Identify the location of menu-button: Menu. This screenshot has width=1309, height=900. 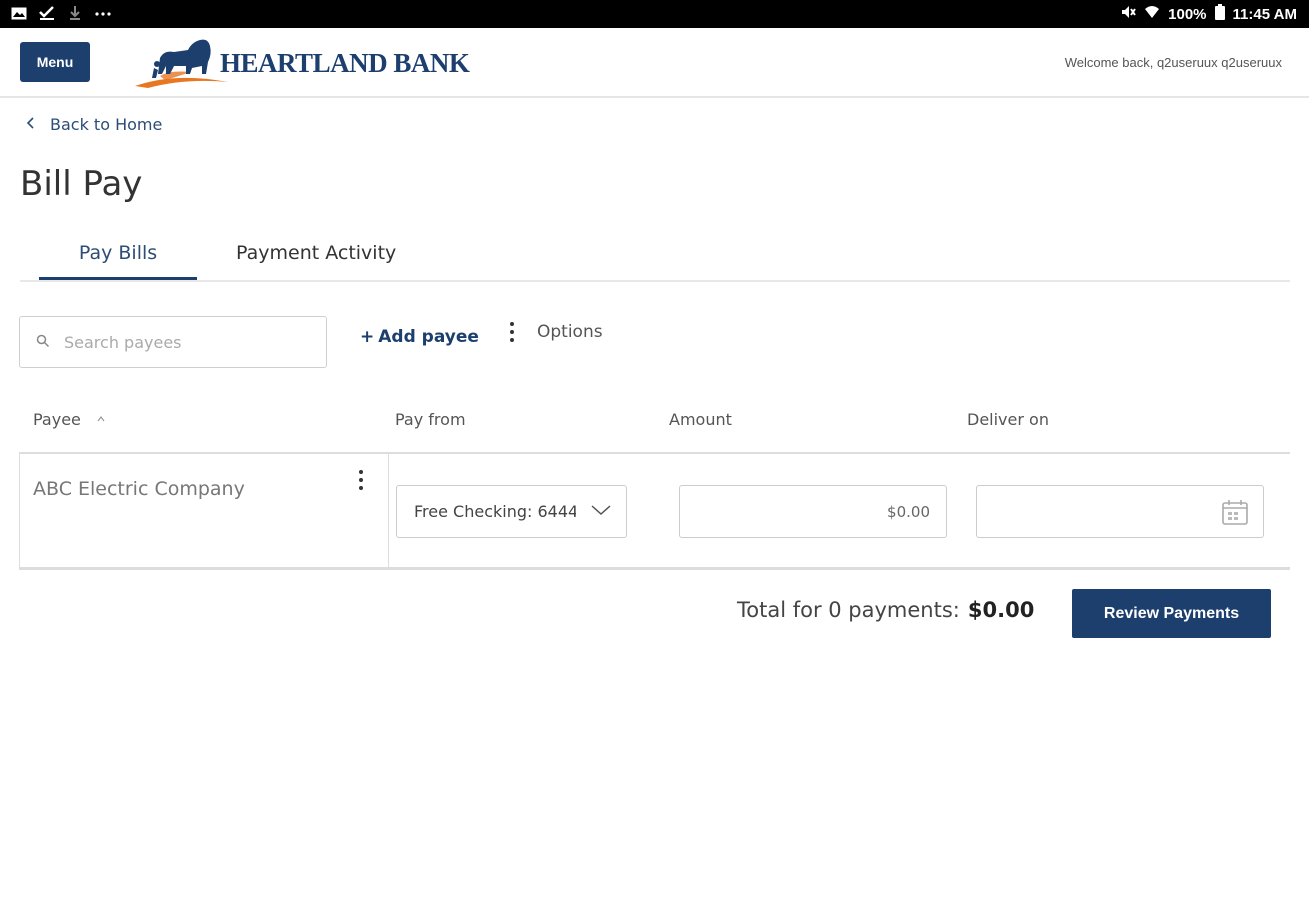
(55, 62).